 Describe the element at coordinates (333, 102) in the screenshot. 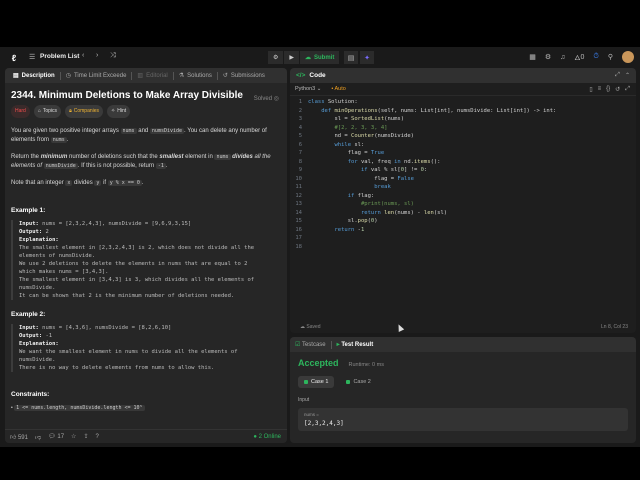

I see `code-text: class Solution:` at that location.